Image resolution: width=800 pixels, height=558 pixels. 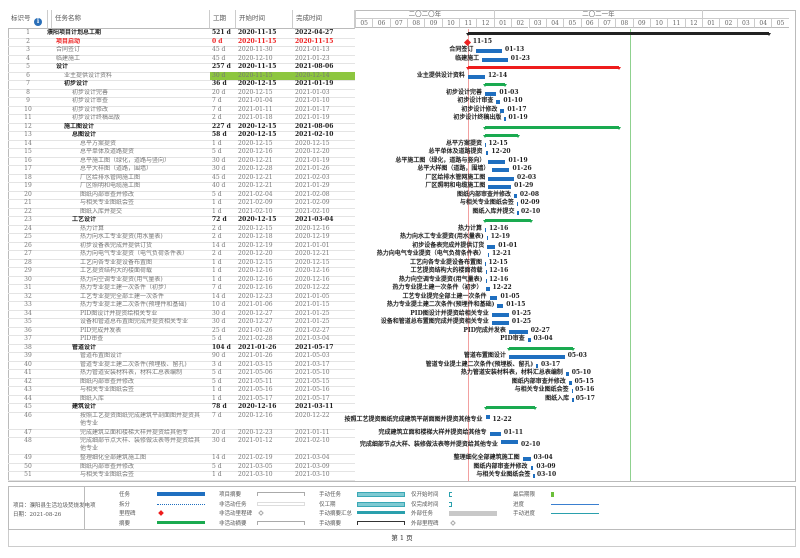 What do you see at coordinates (181, 101) in the screenshot?
I see `table-row: 9 初步设计审查 7 d 2021-01-04 2021-01-10` at bounding box center [181, 101].